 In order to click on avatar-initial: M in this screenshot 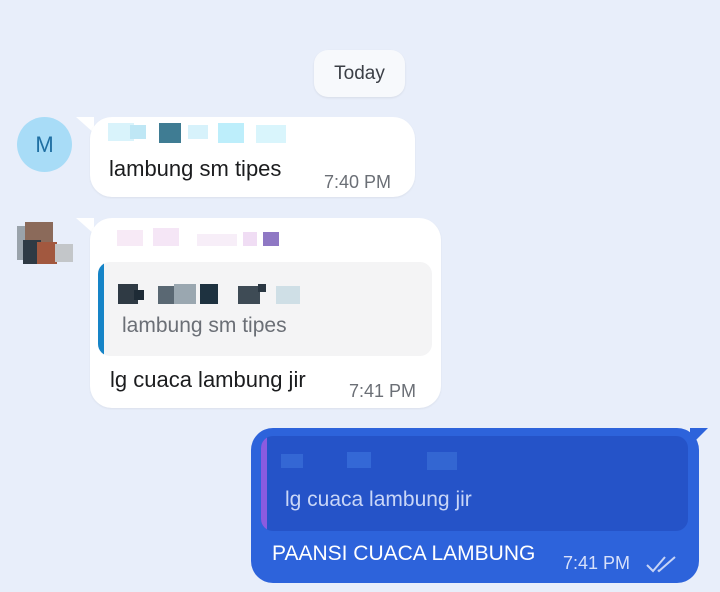, I will do `click(44, 144)`.